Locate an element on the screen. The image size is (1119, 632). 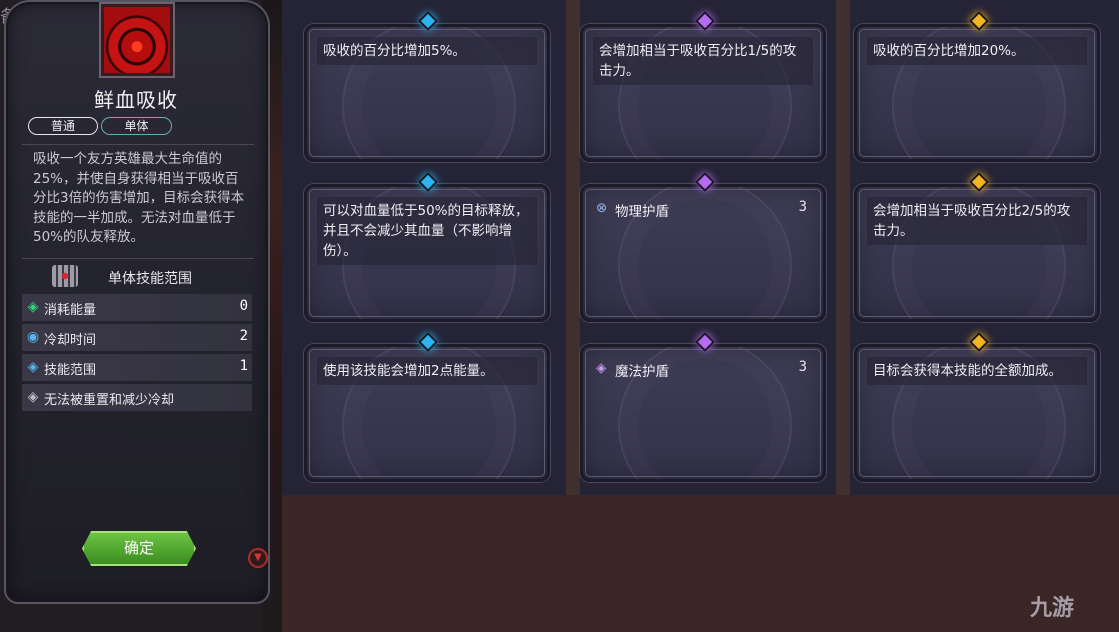
upgrade-card: ◈ 魔法护盾 3 is located at coordinates (703, 413).